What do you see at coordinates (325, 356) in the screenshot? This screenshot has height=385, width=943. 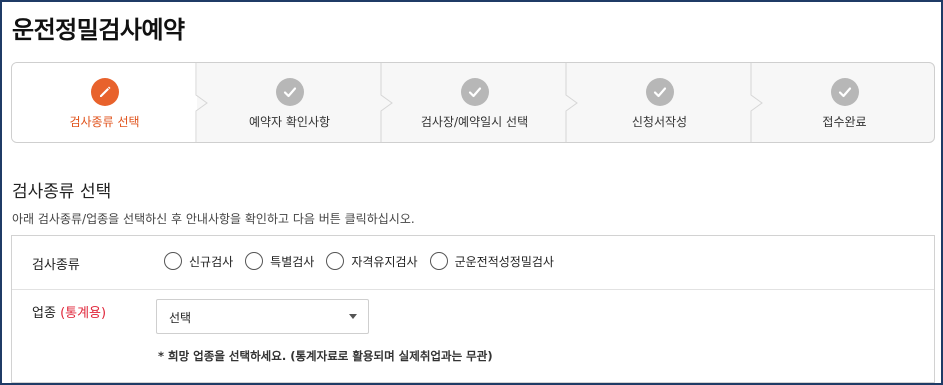 I see `industry-hint: * 희망 업종을 선택하세요. (통계자료로 활용되며 실제취업과는 무관)` at bounding box center [325, 356].